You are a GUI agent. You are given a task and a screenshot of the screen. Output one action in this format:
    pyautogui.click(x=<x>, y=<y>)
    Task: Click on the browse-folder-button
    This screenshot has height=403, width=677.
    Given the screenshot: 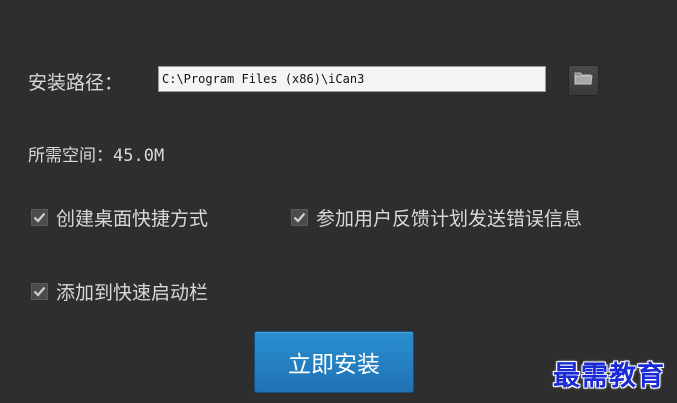 What is the action you would take?
    pyautogui.click(x=583, y=80)
    